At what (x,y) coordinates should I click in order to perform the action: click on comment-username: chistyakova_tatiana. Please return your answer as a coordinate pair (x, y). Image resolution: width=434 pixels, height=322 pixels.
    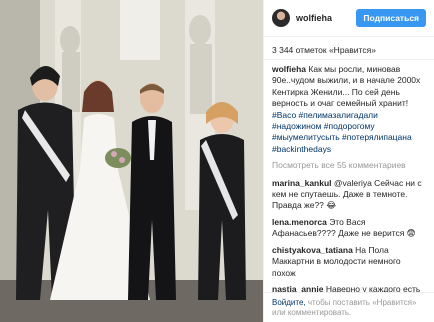
    Looking at the image, I should click on (312, 250).